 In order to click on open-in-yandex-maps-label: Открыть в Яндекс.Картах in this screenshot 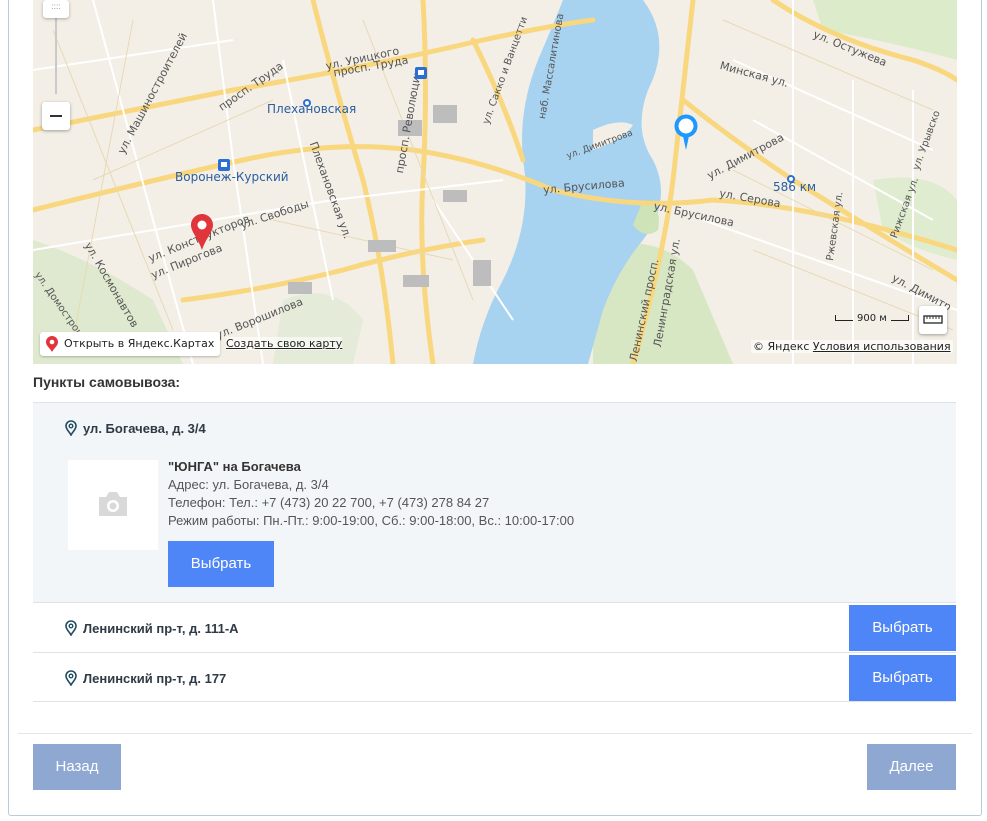, I will do `click(139, 343)`.